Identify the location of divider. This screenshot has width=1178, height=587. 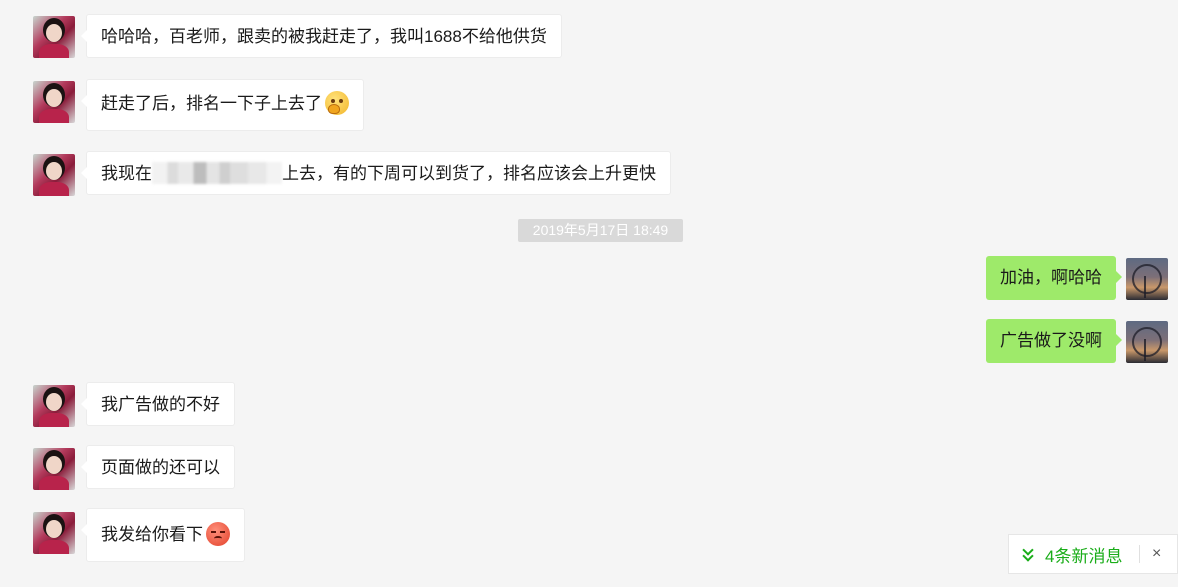
(1139, 554).